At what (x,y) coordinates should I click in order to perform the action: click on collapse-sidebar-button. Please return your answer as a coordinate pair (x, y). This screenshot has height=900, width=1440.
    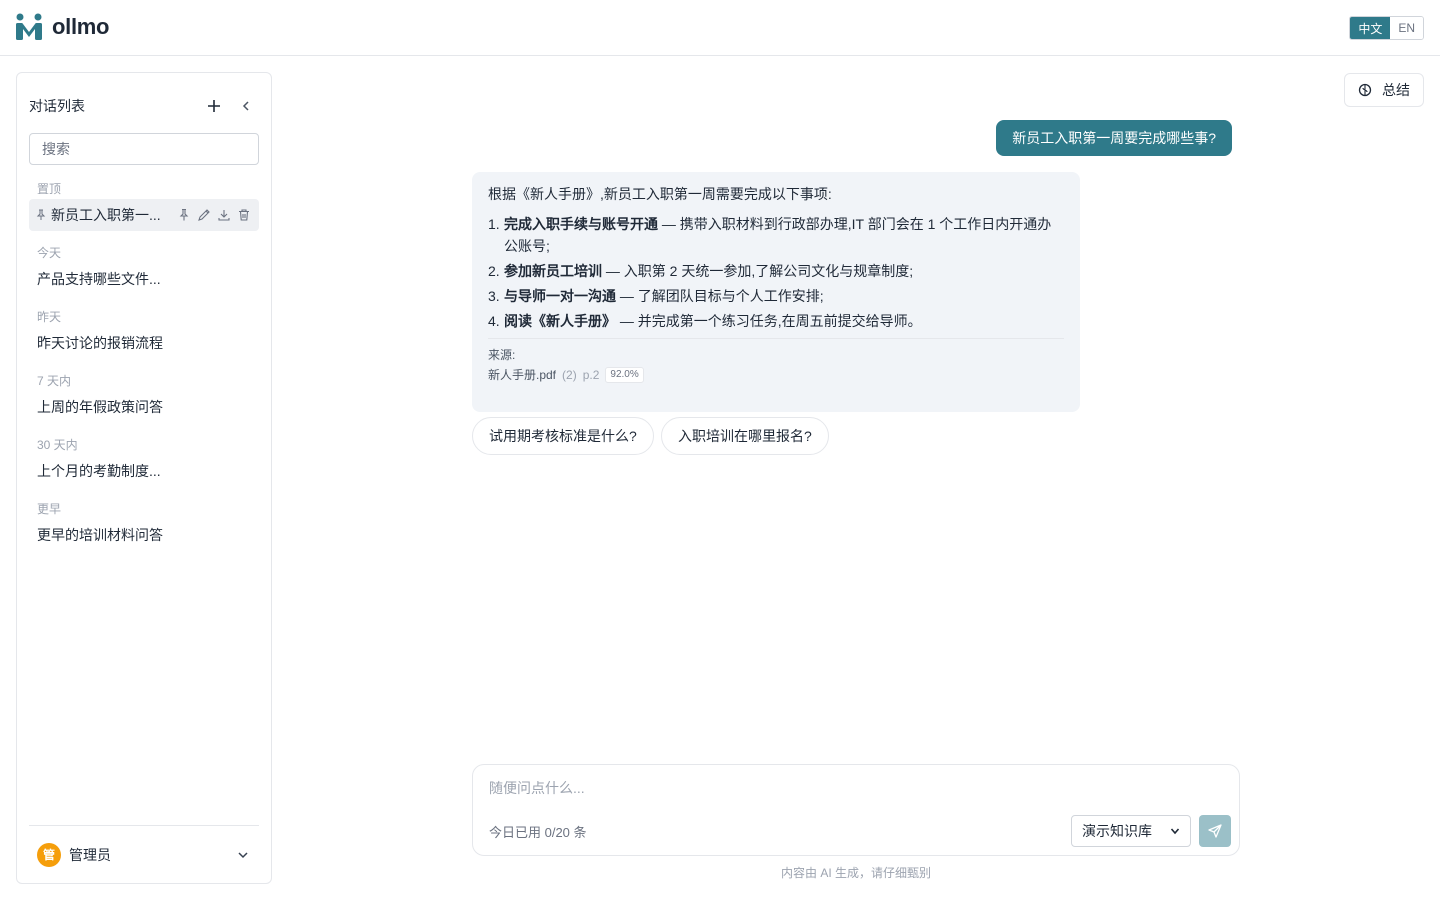
    Looking at the image, I should click on (246, 106).